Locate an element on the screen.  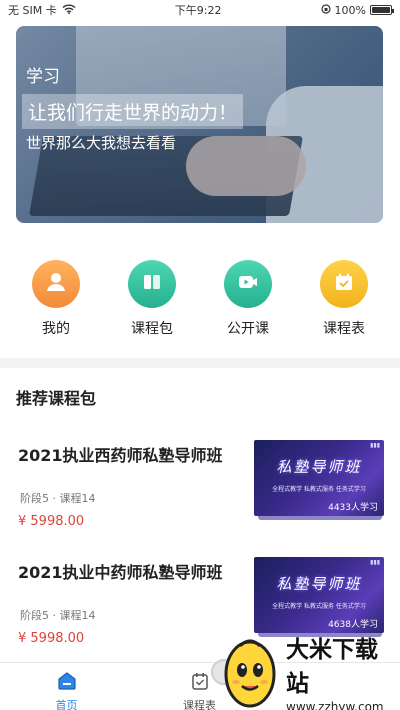
calendar-icon is located at coordinates (344, 284).